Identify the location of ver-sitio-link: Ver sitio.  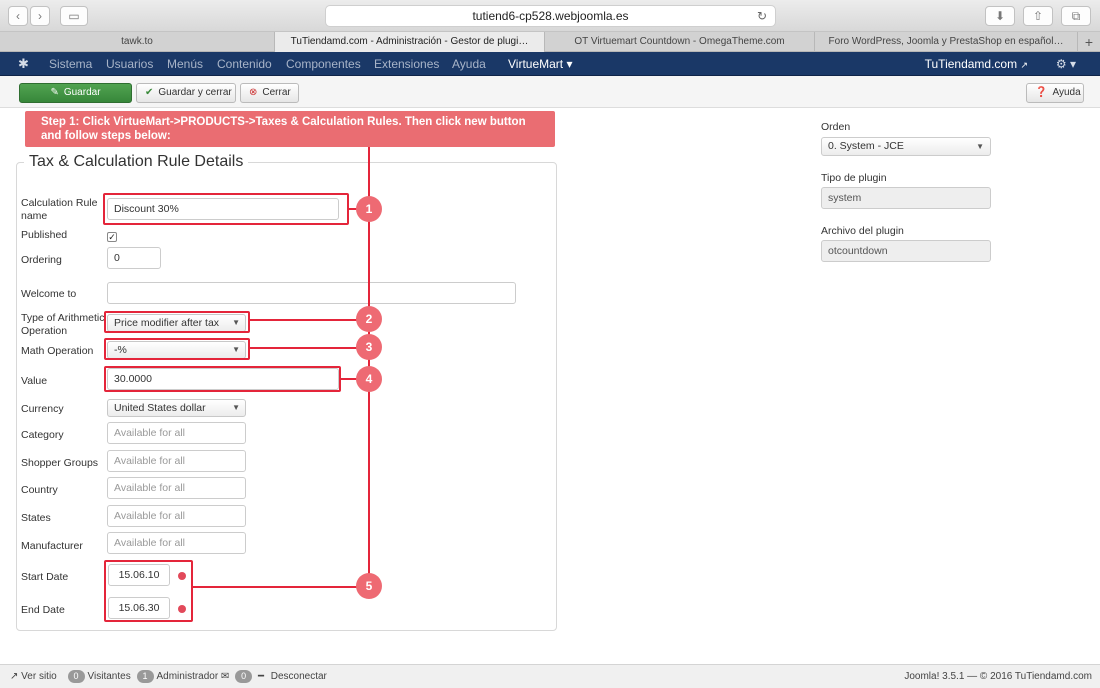
(39, 676).